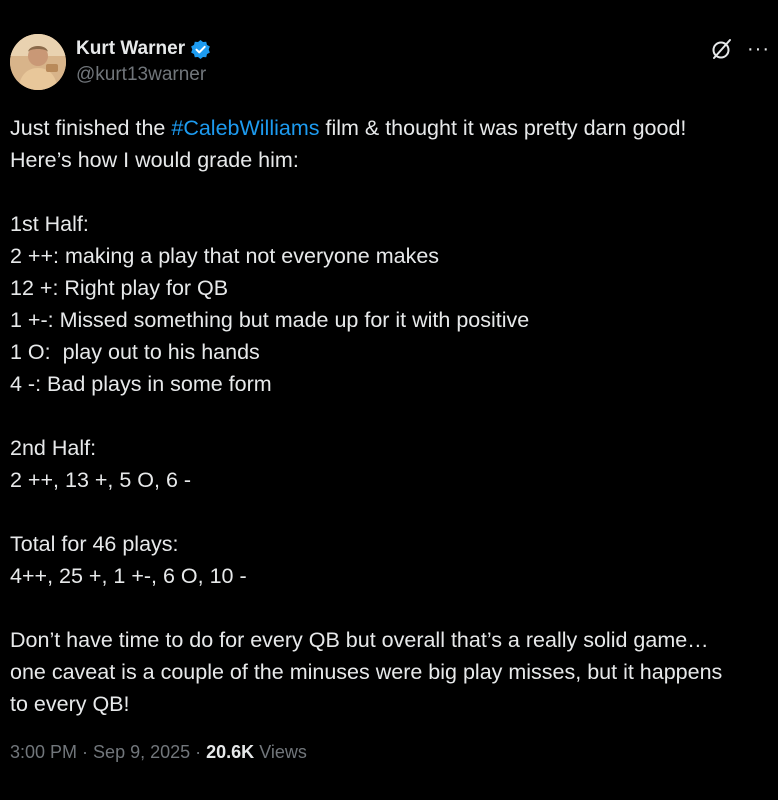  What do you see at coordinates (280, 752) in the screenshot?
I see `views-label: Views` at bounding box center [280, 752].